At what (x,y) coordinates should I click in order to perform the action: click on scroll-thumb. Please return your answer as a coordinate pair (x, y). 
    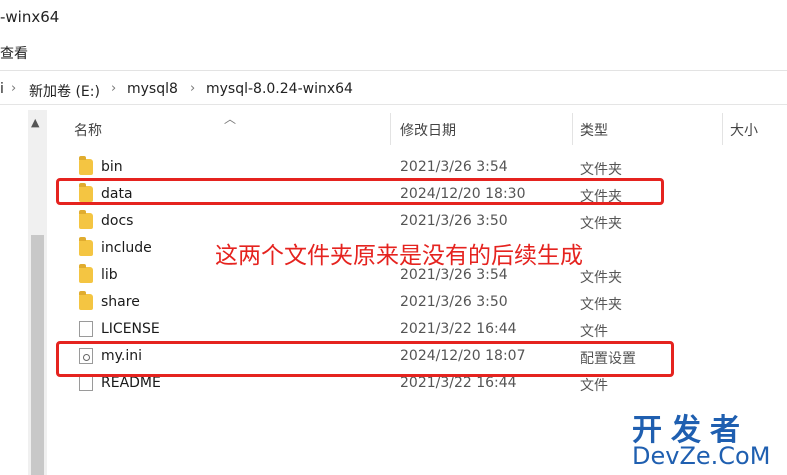
    Looking at the image, I should click on (37, 355).